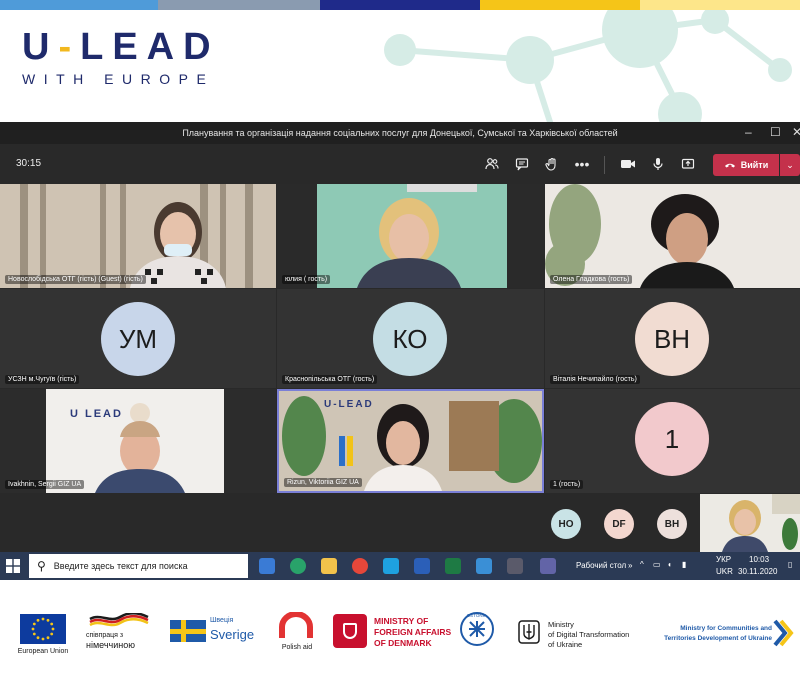 Image resolution: width=800 pixels, height=673 pixels. I want to click on taskbar-search-input: ⚲ Введите здесь текст для поиска, so click(138, 566).